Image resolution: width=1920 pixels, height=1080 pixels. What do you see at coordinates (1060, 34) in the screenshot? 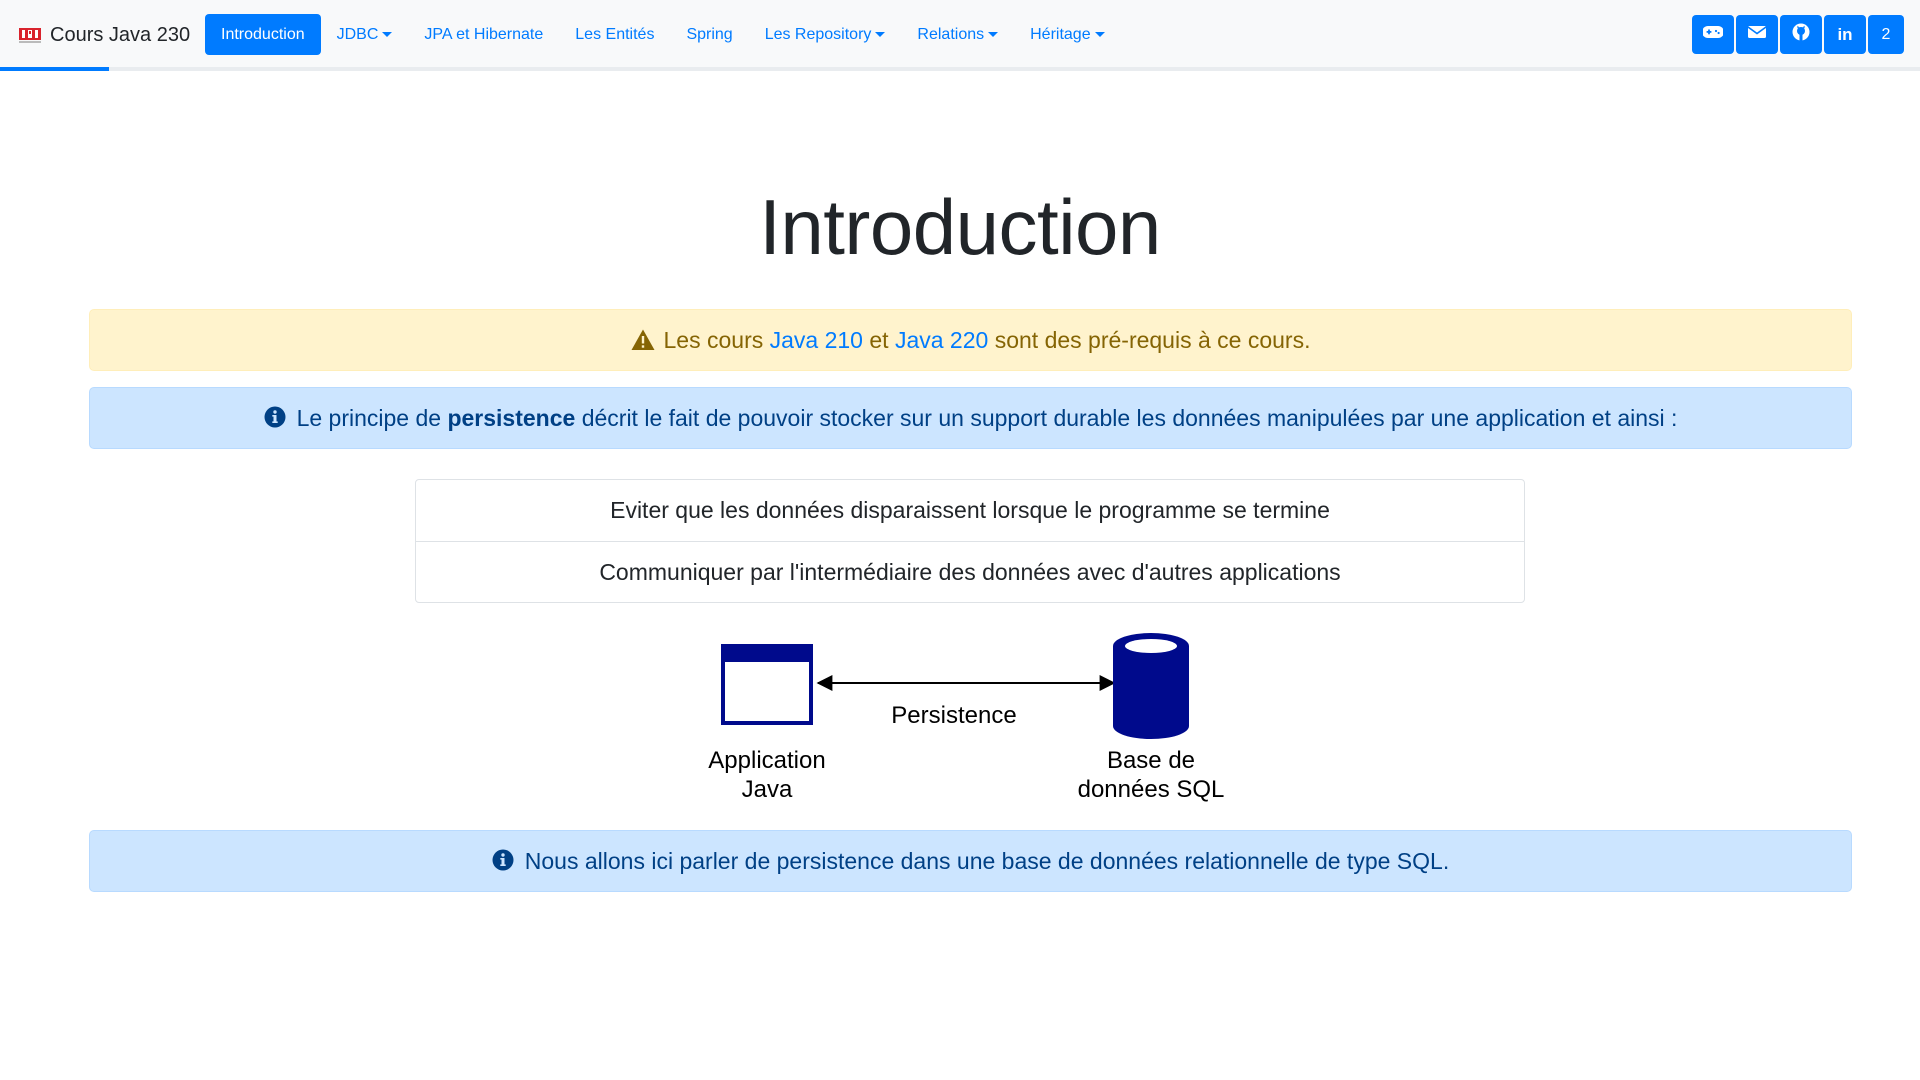
I see `nav-item-label: Héritage` at bounding box center [1060, 34].